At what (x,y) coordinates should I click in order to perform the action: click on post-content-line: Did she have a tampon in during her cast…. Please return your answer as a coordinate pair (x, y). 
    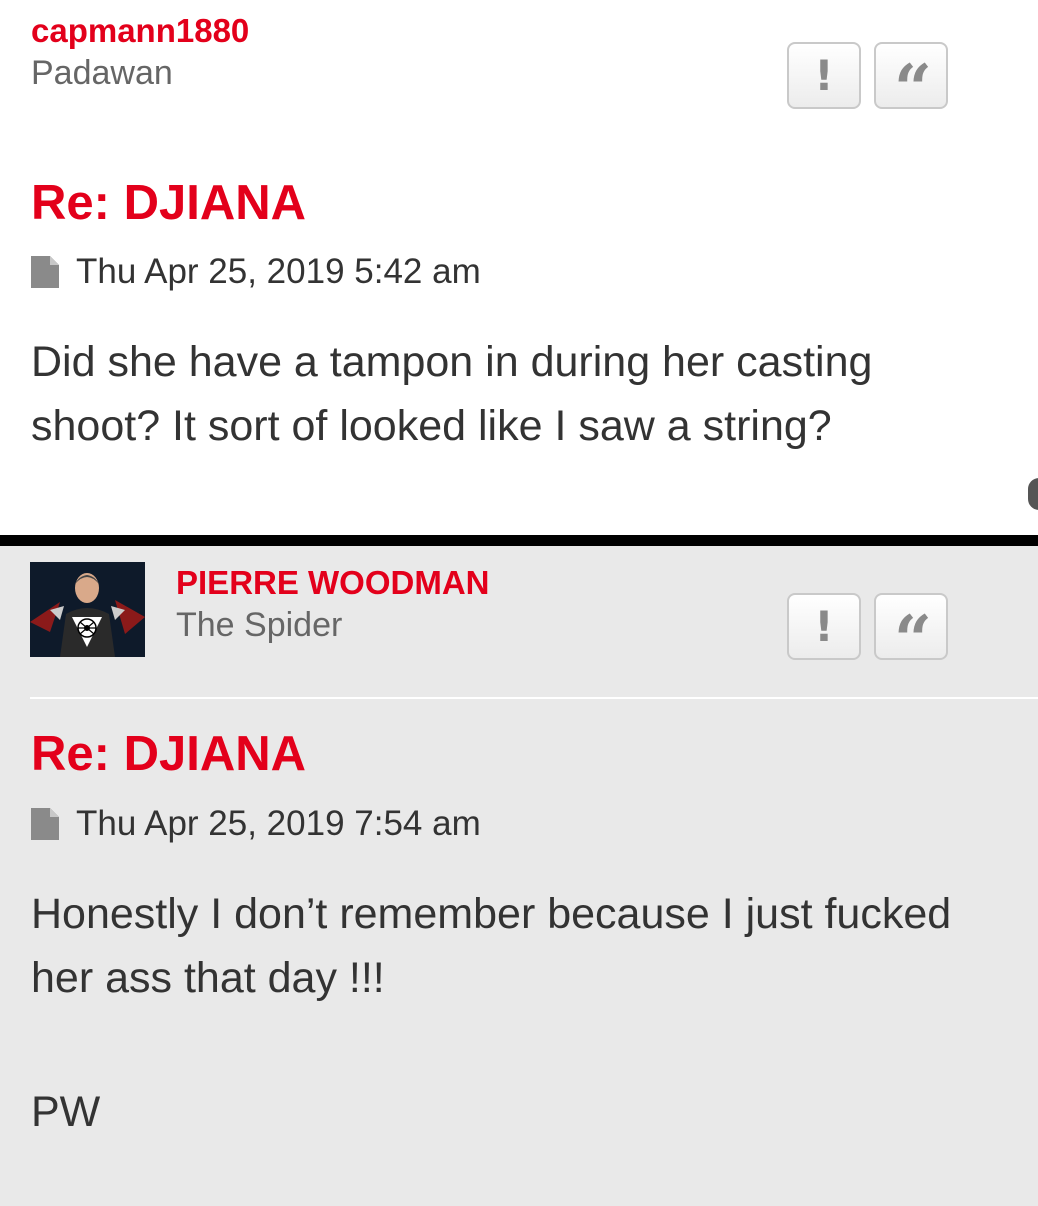
    Looking at the image, I should click on (452, 362).